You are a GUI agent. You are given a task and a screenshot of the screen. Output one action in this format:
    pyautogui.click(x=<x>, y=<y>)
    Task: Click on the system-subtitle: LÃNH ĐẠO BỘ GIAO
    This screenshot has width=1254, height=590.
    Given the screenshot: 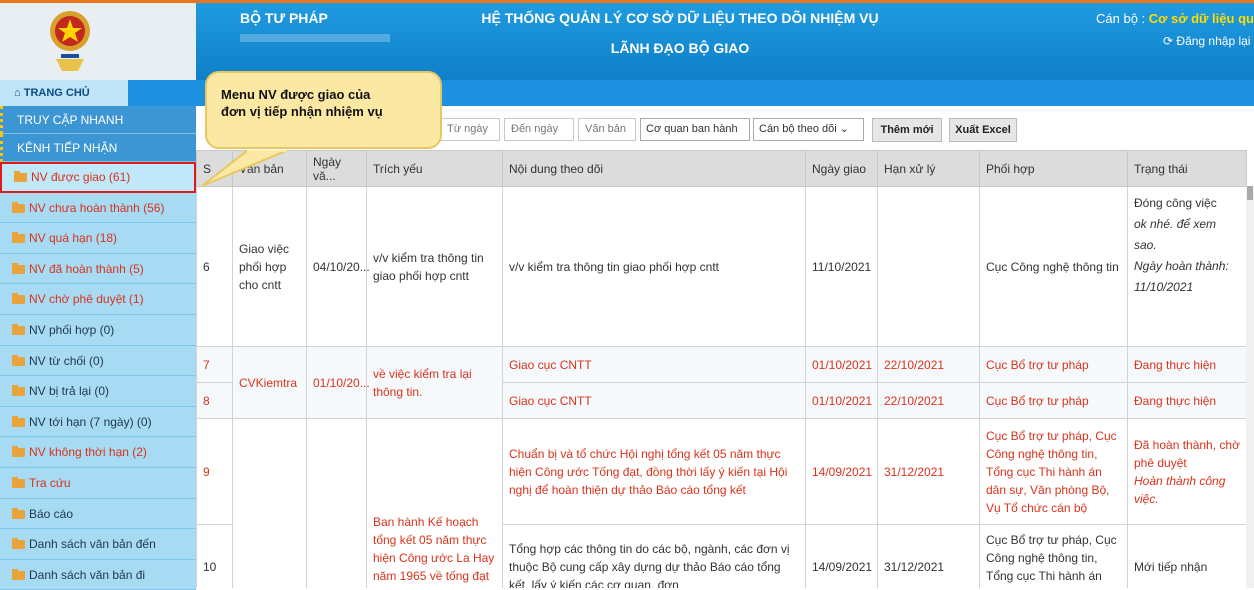 What is the action you would take?
    pyautogui.click(x=680, y=48)
    